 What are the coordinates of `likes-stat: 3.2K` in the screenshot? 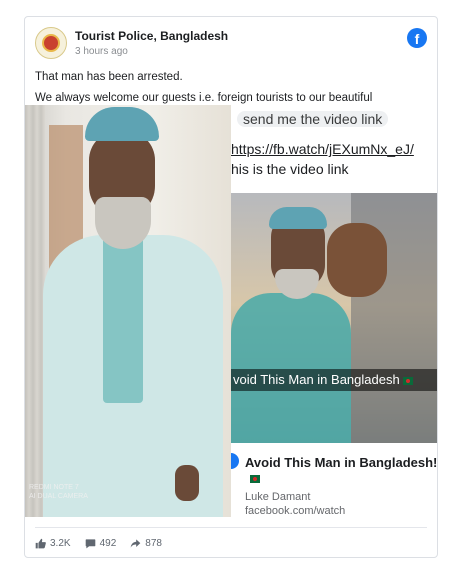 It's located at (53, 543).